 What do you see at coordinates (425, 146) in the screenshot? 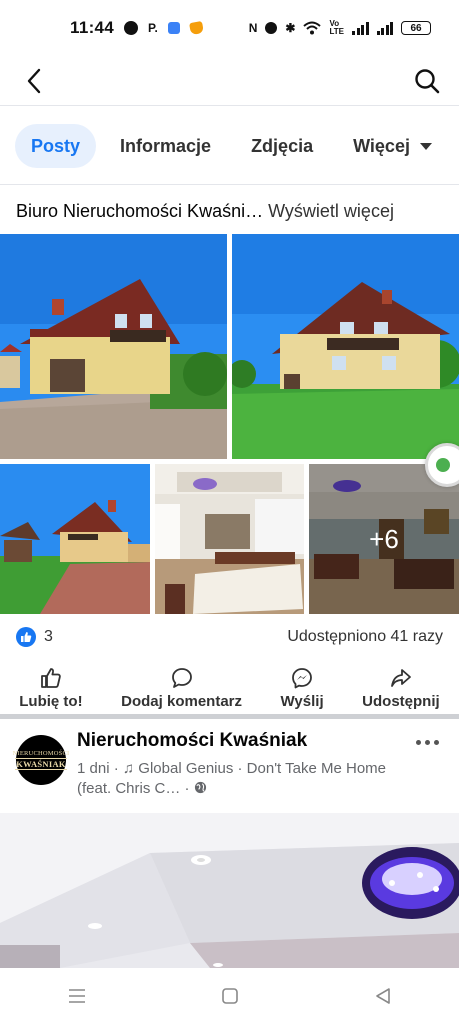
I see `caret-down-icon` at bounding box center [425, 146].